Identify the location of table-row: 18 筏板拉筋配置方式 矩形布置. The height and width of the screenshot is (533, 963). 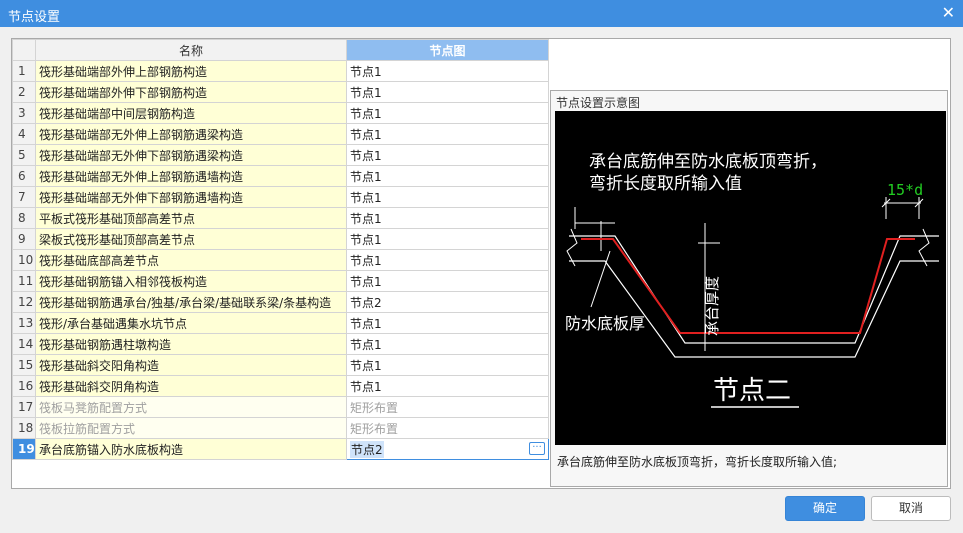
(280, 428).